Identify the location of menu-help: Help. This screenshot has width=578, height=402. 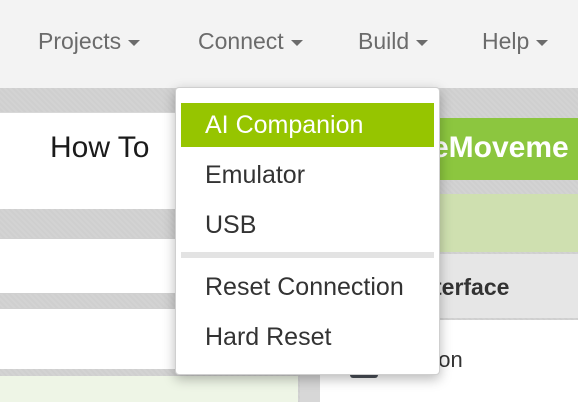
(515, 41).